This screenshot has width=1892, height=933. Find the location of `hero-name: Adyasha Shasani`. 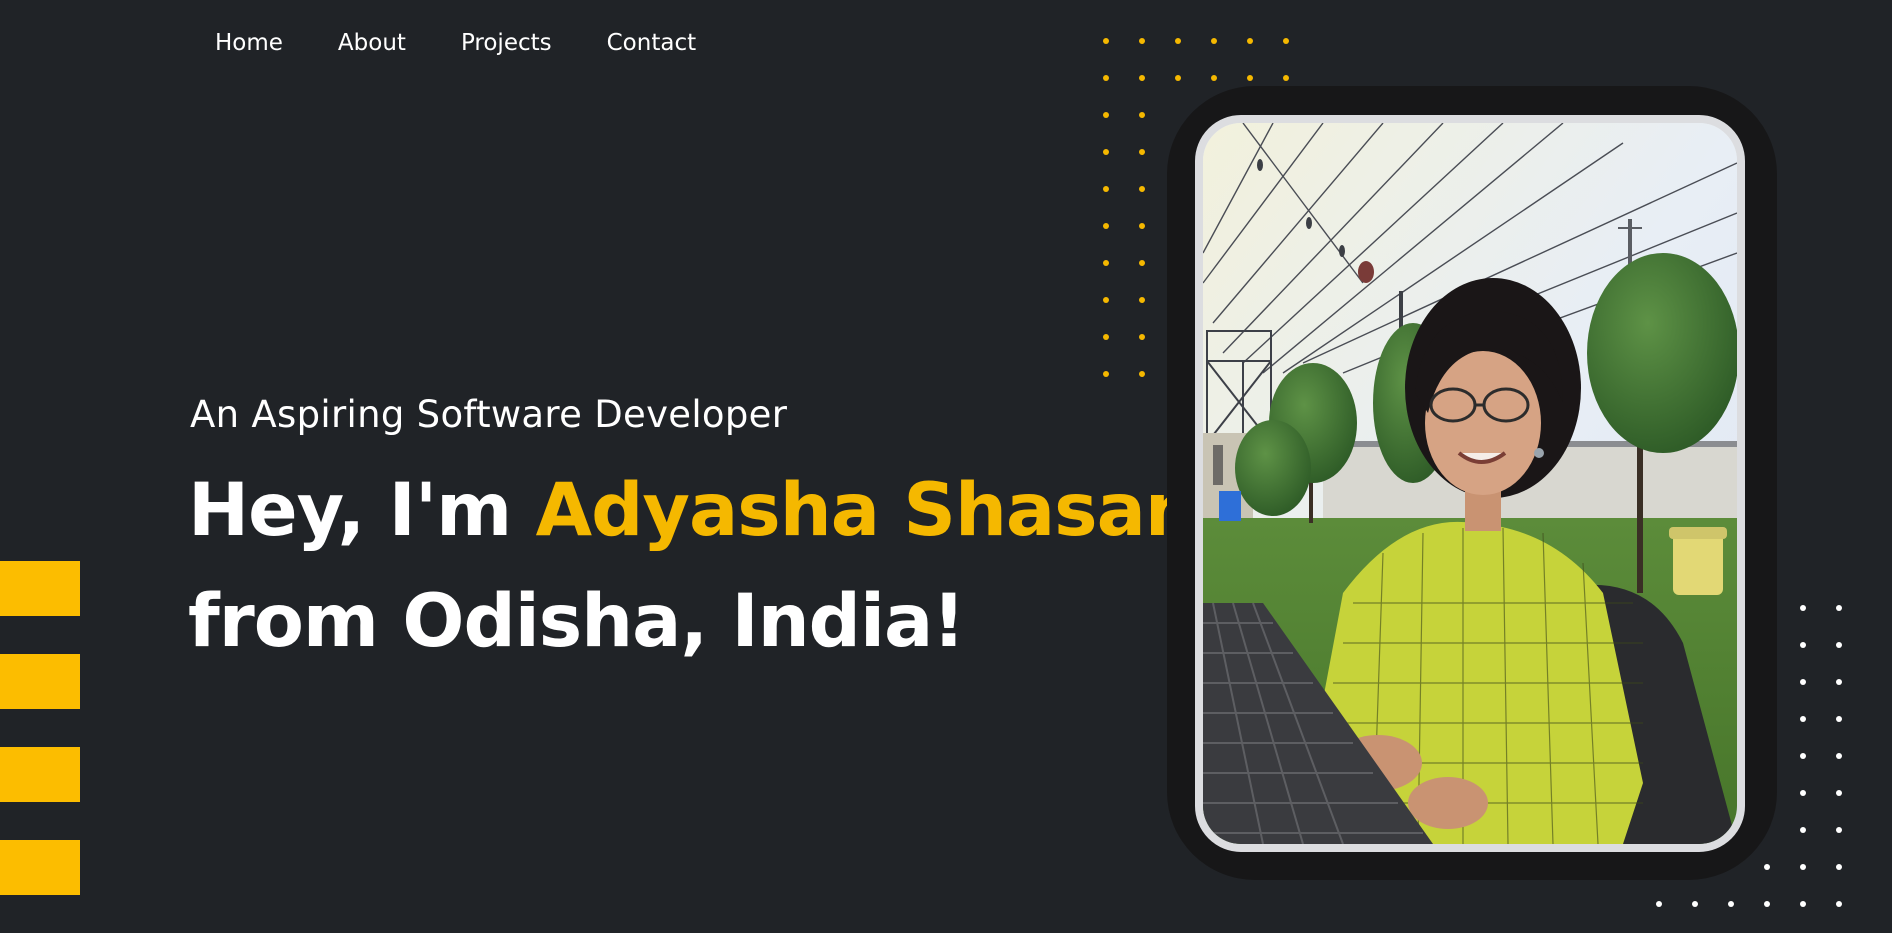

hero-name: Adyasha Shasani is located at coordinates (878, 510).